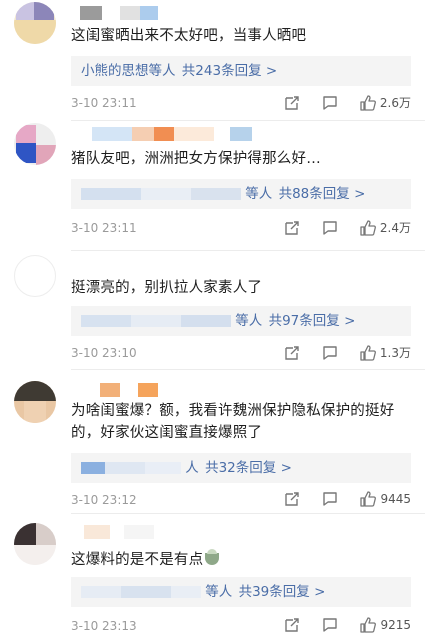  What do you see at coordinates (233, 422) in the screenshot?
I see `comment-text: 为啥闺蜜爆？额，我看许魏洲保护隐私保护的挺好的，好家伙这闺蜜直接爆照了` at bounding box center [233, 422].